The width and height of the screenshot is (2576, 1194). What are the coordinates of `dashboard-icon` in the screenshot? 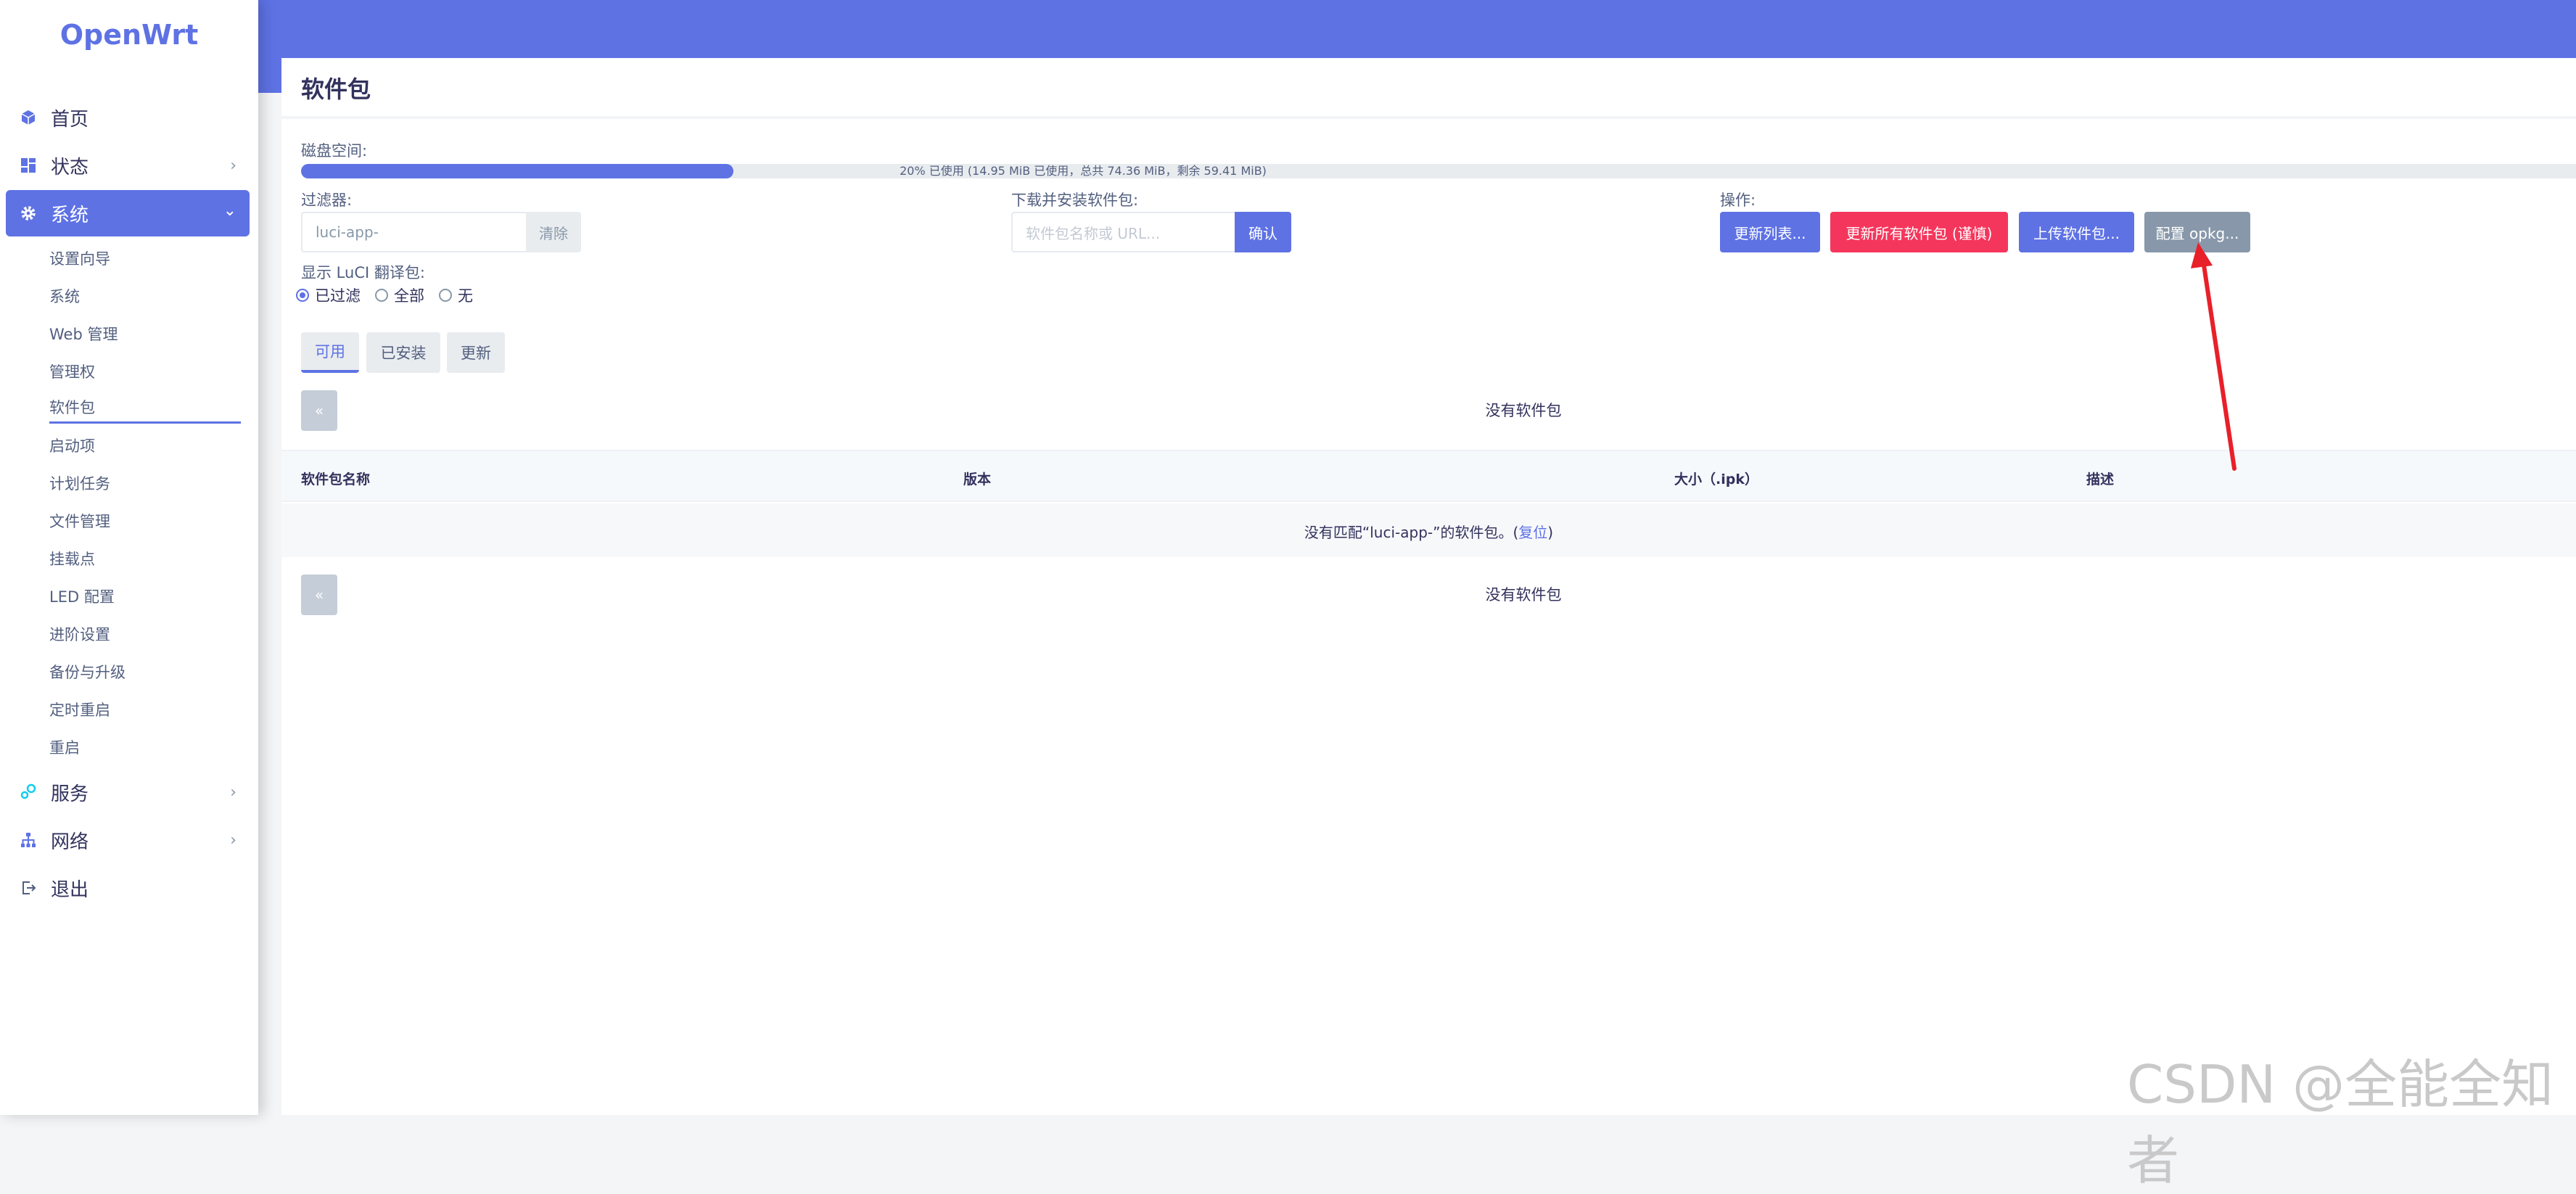 It's located at (28, 165).